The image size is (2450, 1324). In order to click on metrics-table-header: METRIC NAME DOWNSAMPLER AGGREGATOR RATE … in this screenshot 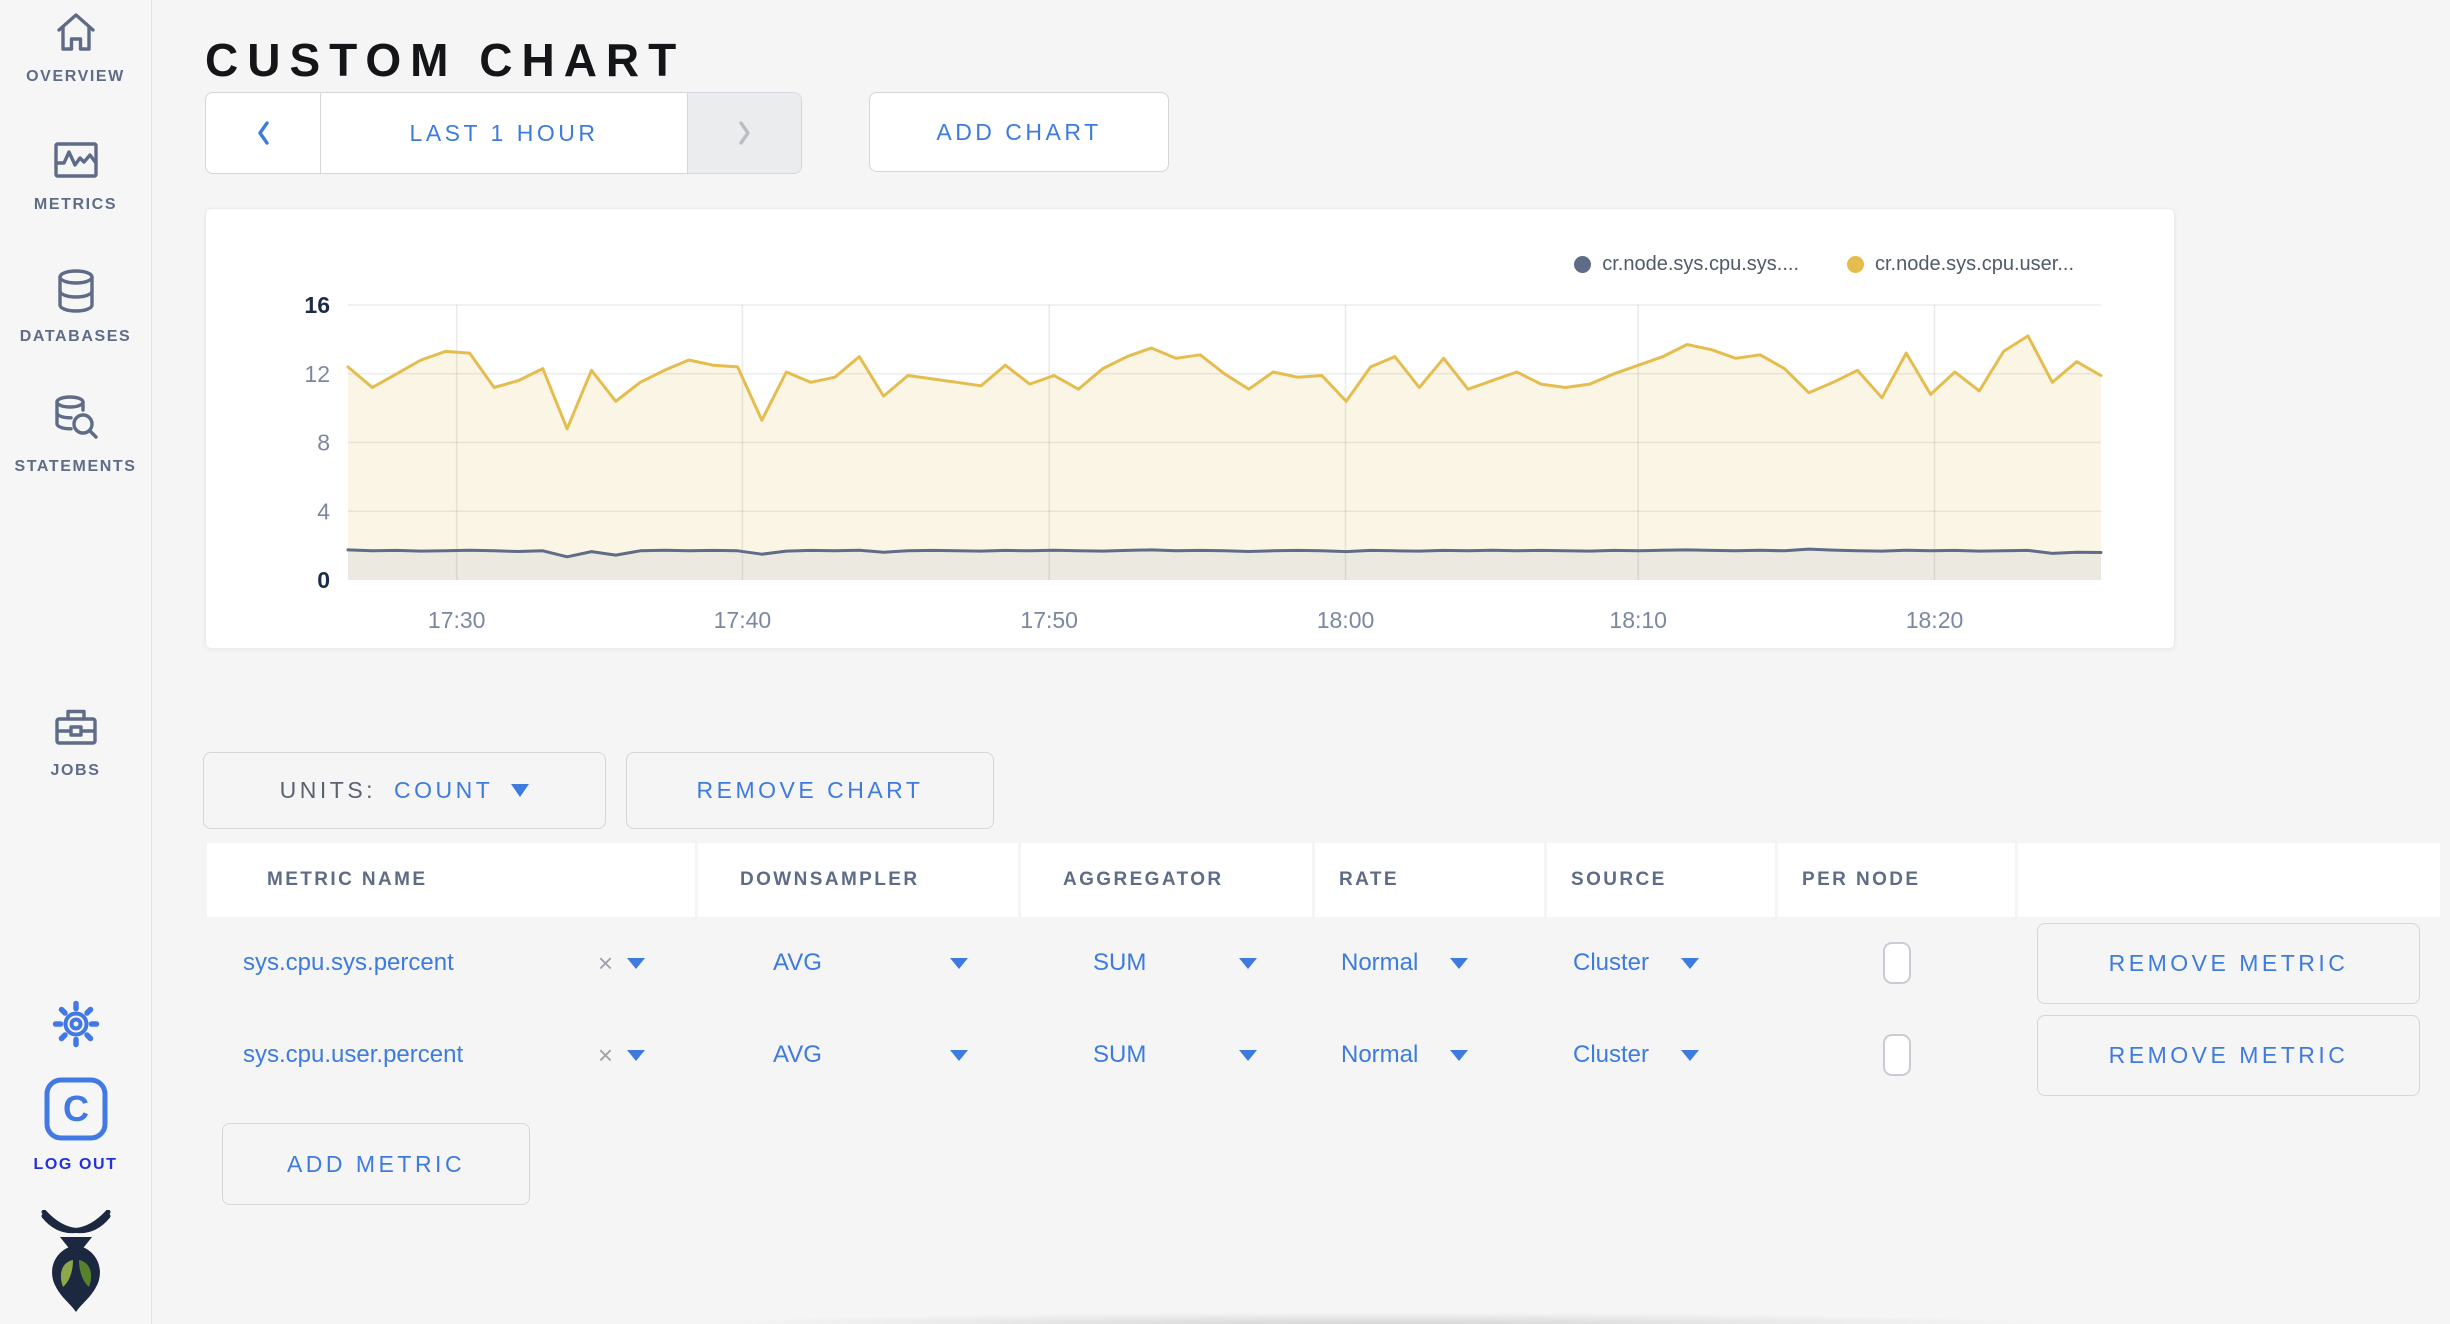, I will do `click(1325, 880)`.